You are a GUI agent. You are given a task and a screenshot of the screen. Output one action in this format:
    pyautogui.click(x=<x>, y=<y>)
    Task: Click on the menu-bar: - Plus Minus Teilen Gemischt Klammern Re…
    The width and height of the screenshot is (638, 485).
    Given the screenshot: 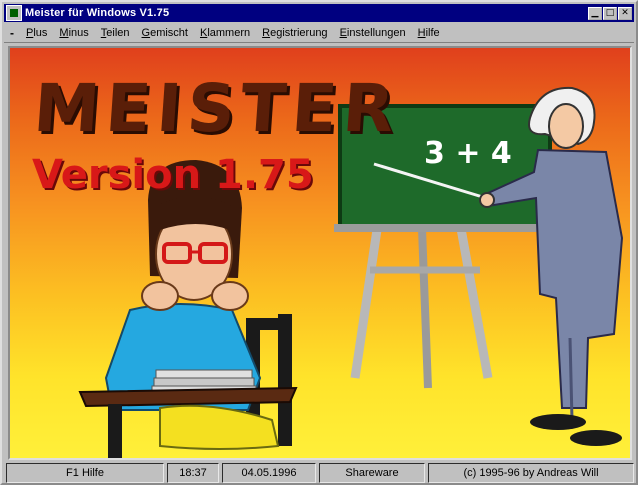 What is the action you would take?
    pyautogui.click(x=319, y=33)
    